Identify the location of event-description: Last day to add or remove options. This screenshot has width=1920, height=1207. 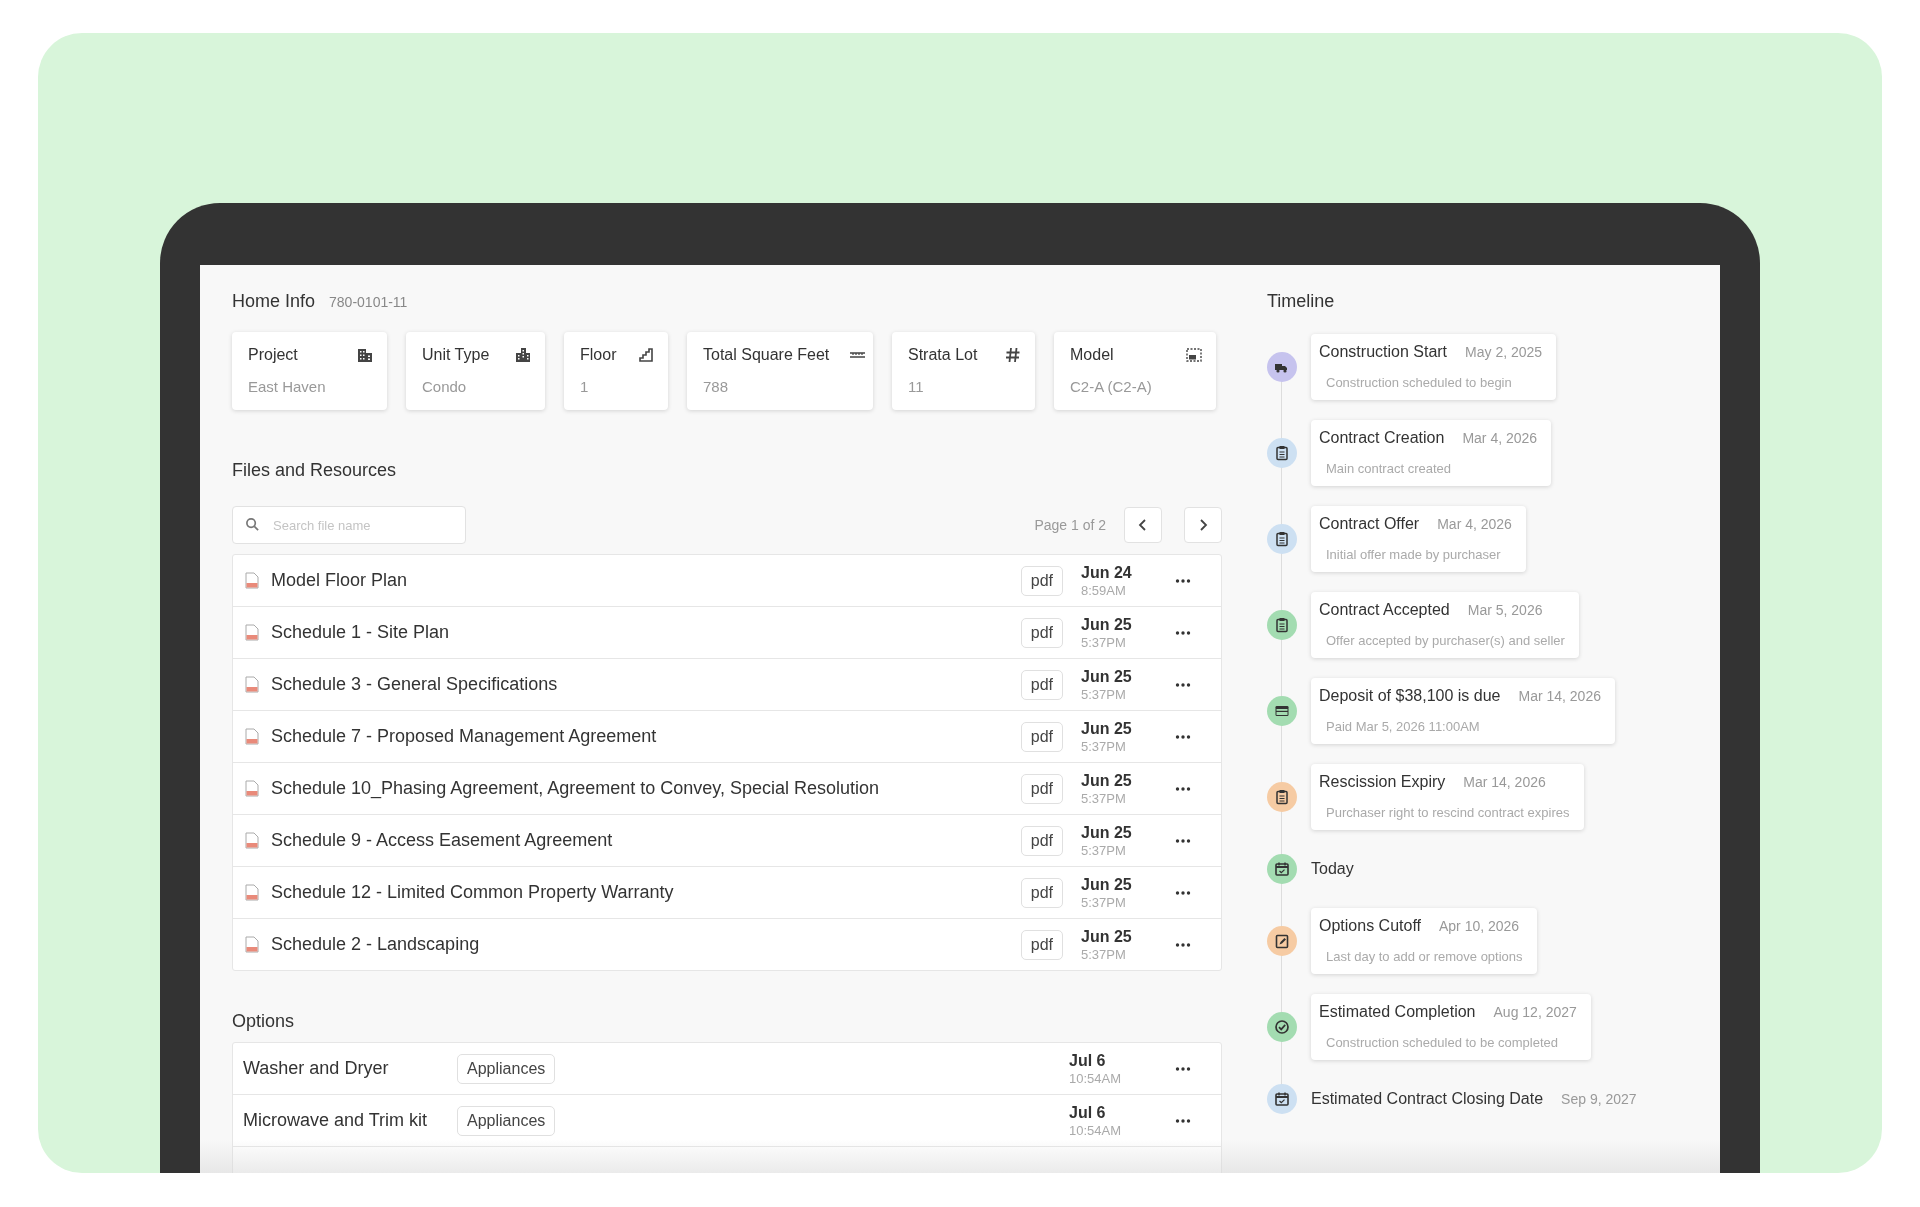
(1424, 956).